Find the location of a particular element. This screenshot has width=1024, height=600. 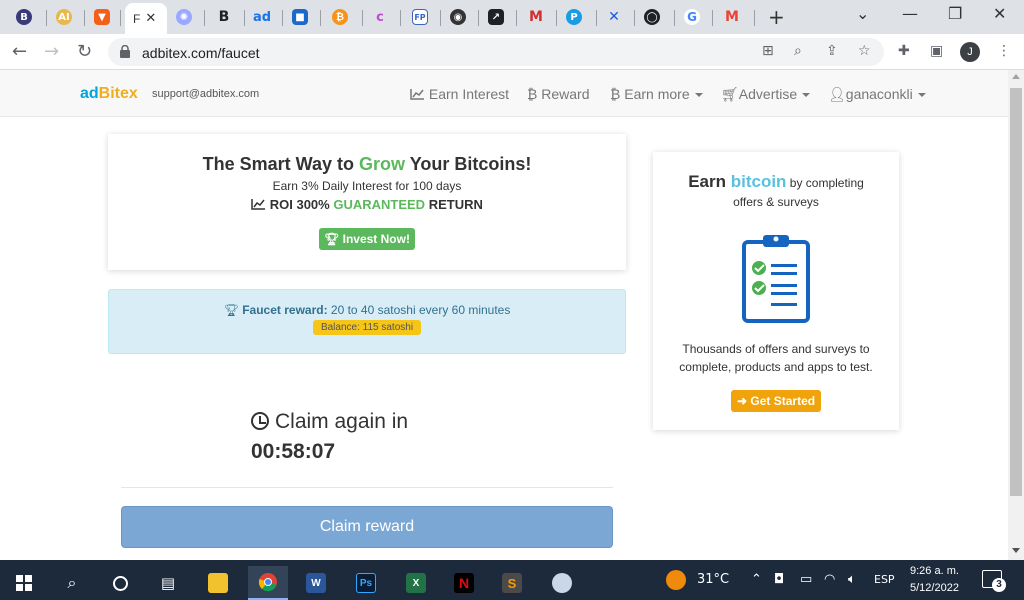

profile-avatar: J is located at coordinates (970, 52).